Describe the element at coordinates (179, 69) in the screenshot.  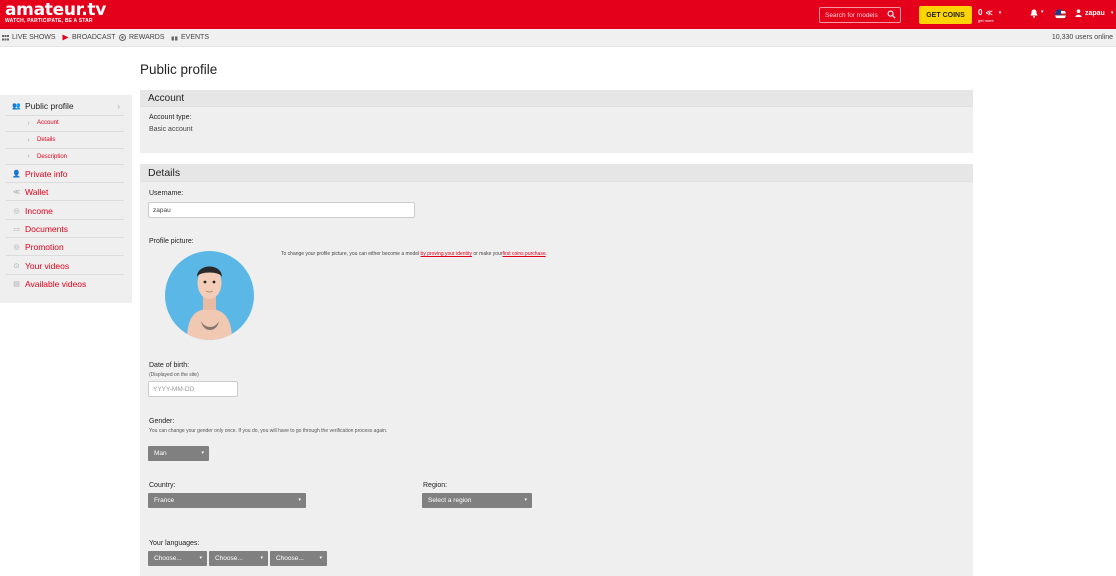
I see `page-title: Public profile` at that location.